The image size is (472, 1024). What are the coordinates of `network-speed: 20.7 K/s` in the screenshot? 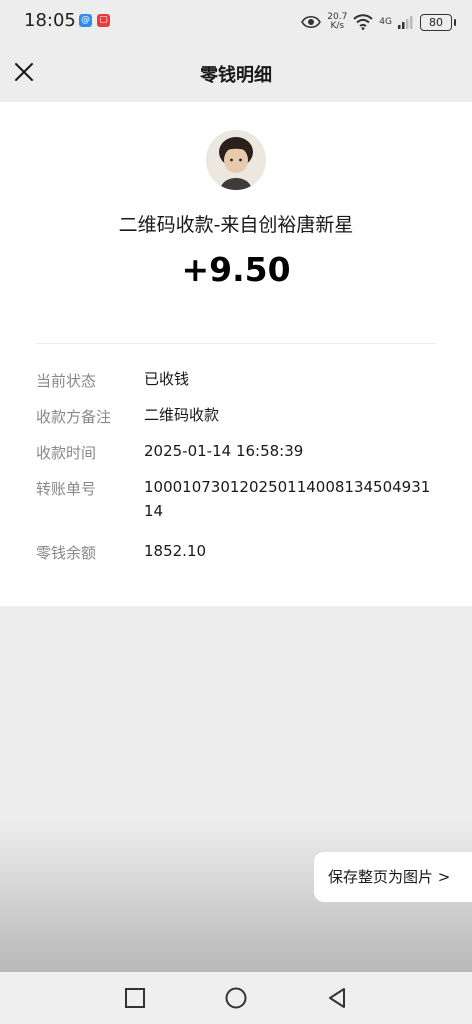 It's located at (337, 22).